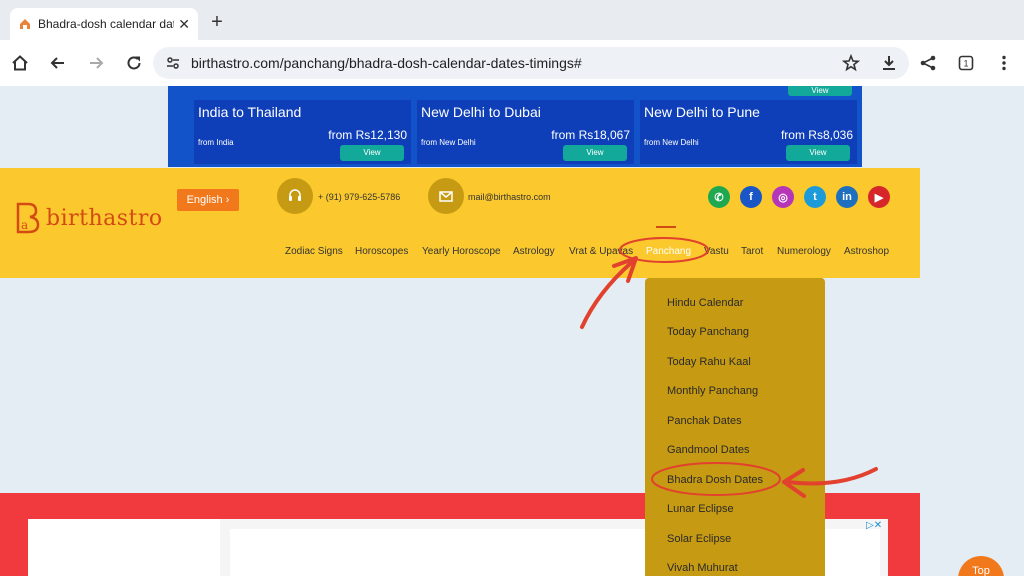 This screenshot has width=1024, height=576. What do you see at coordinates (250, 112) in the screenshot?
I see `ad-destination: India to Thailand` at bounding box center [250, 112].